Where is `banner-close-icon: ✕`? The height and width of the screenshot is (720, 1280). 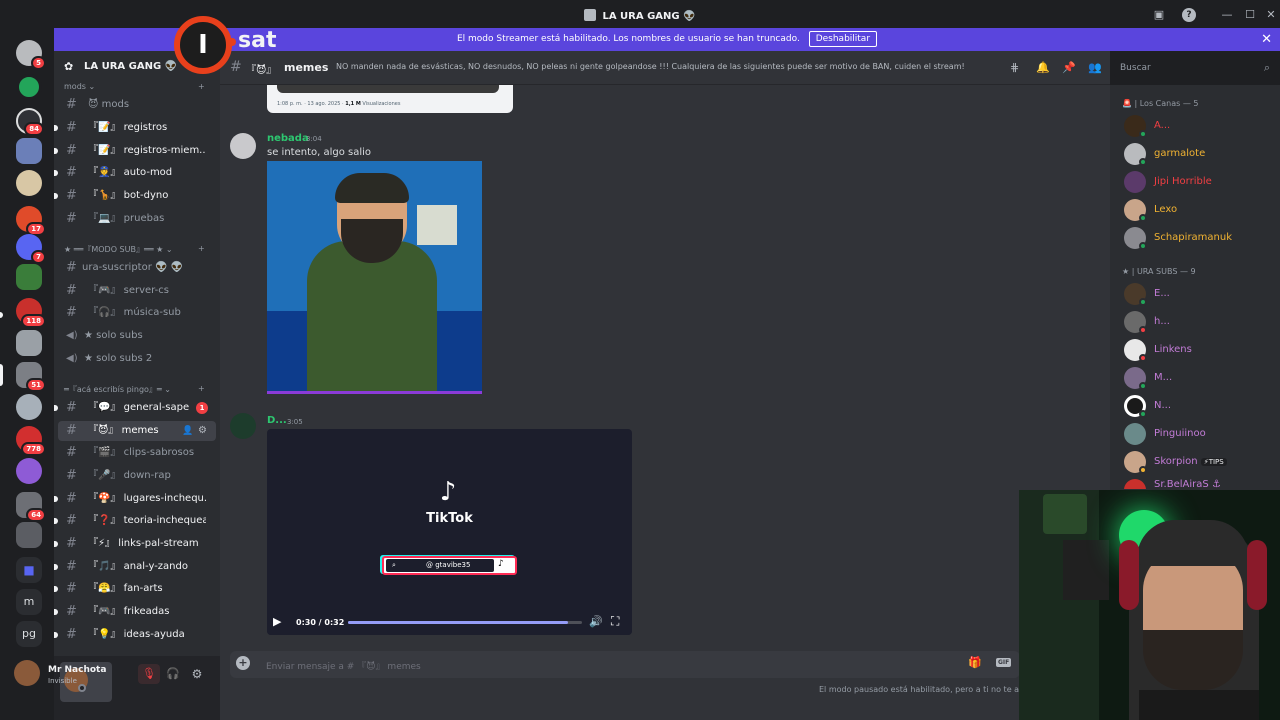 banner-close-icon: ✕ is located at coordinates (1266, 39).